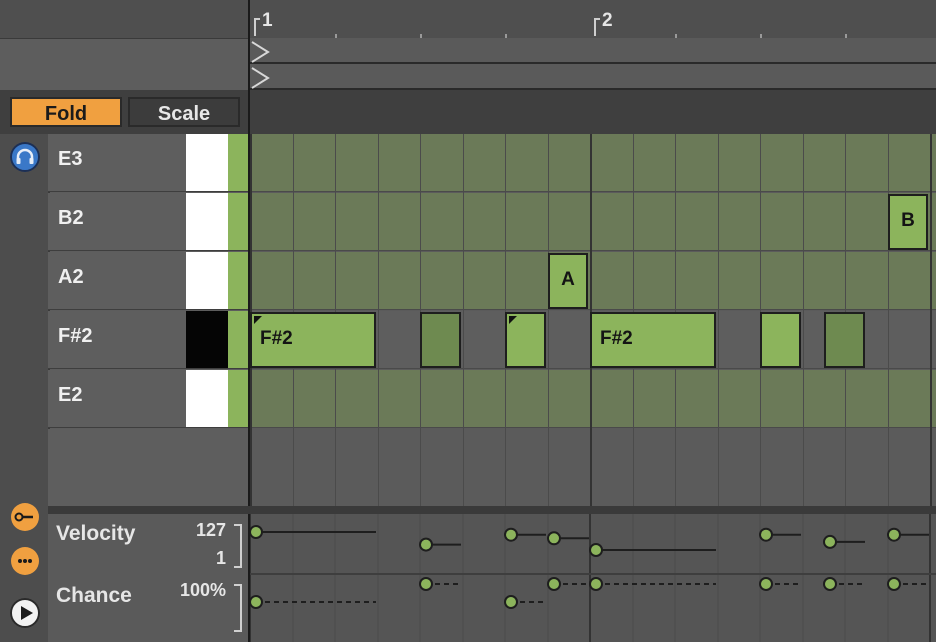 The image size is (936, 642). What do you see at coordinates (261, 78) in the screenshot?
I see `loop-end-flag-icon` at bounding box center [261, 78].